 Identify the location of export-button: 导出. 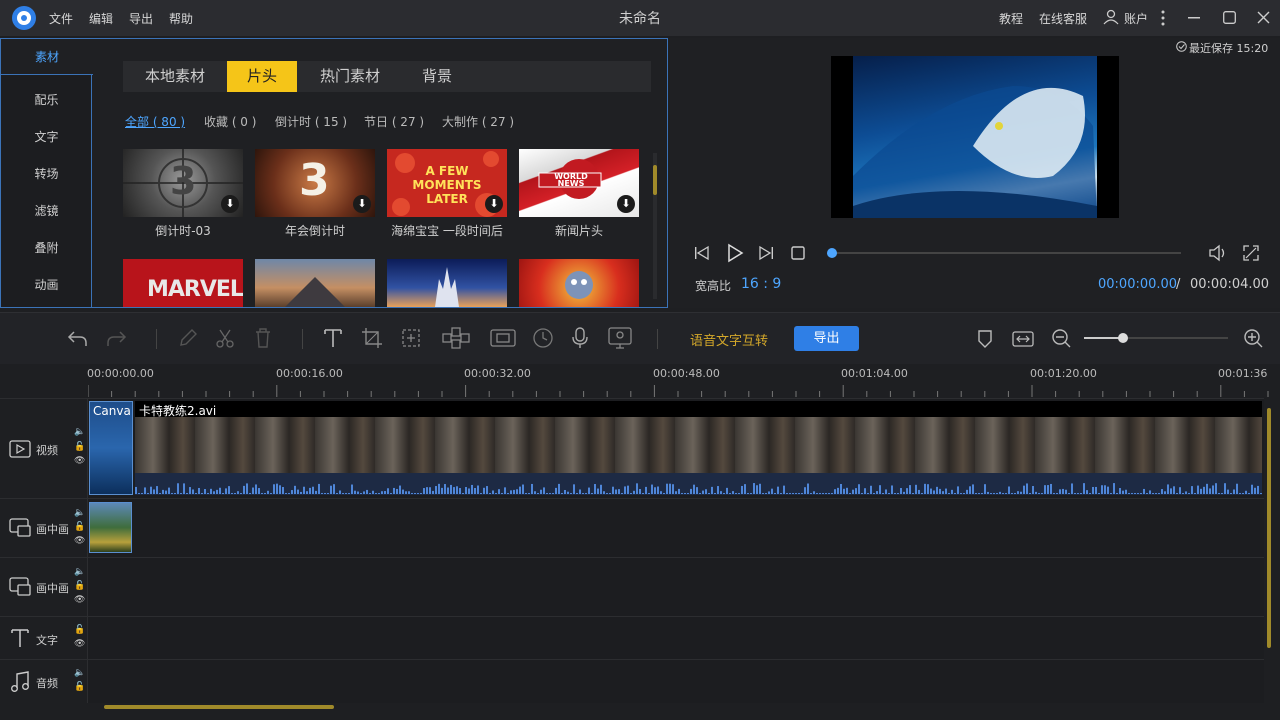
(826, 338).